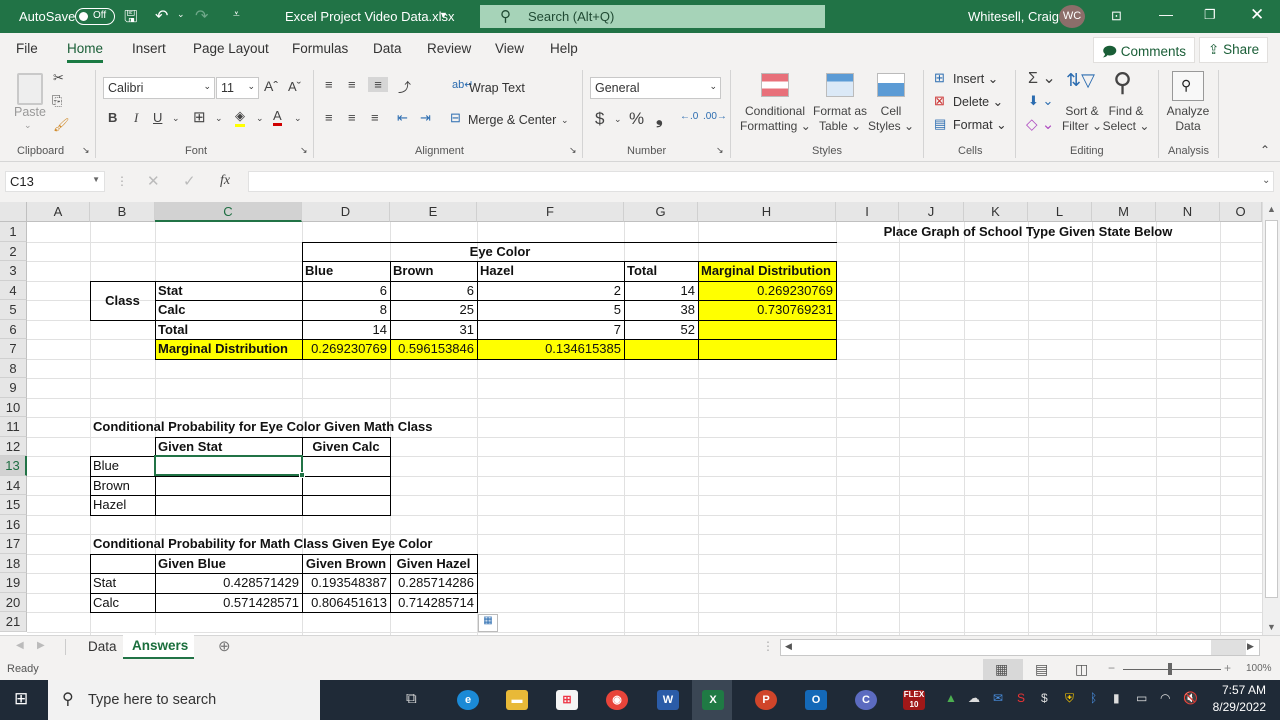  Describe the element at coordinates (1165, 698) in the screenshot. I see `wifi-icon: ◠` at that location.